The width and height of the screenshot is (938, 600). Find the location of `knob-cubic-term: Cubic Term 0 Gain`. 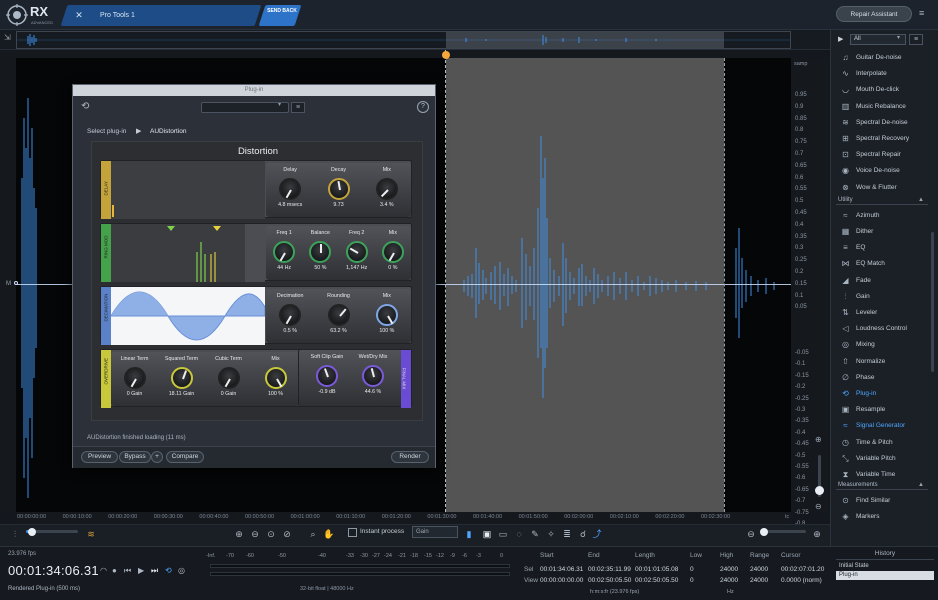

knob-cubic-term: Cubic Term 0 Gain is located at coordinates (229, 376).